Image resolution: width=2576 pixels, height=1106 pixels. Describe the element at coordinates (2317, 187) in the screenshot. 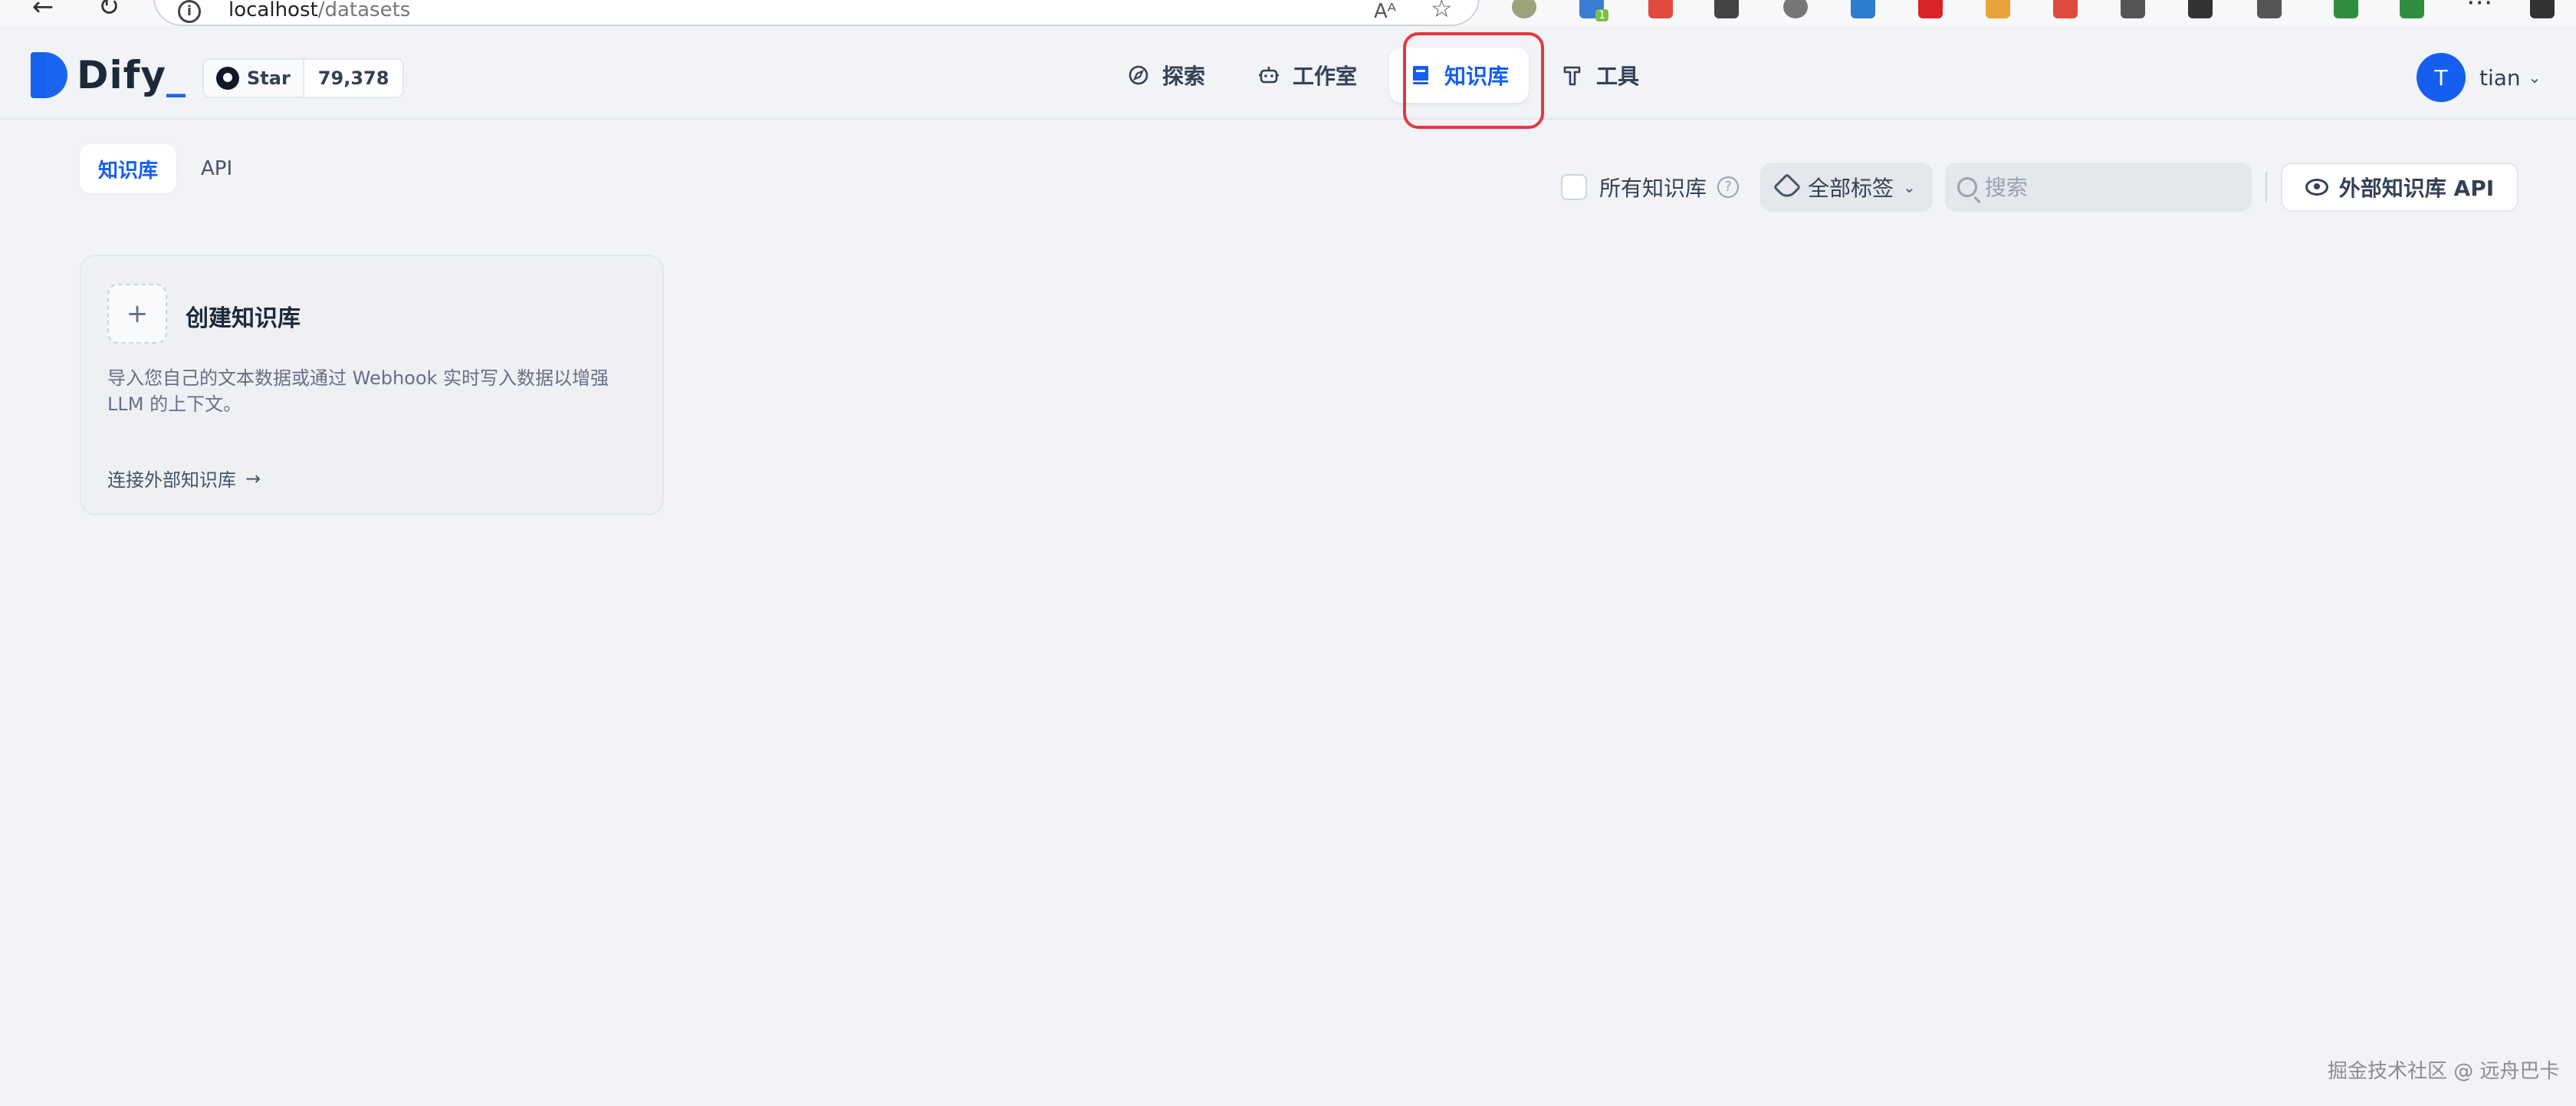

I see `api-connection-icon` at that location.